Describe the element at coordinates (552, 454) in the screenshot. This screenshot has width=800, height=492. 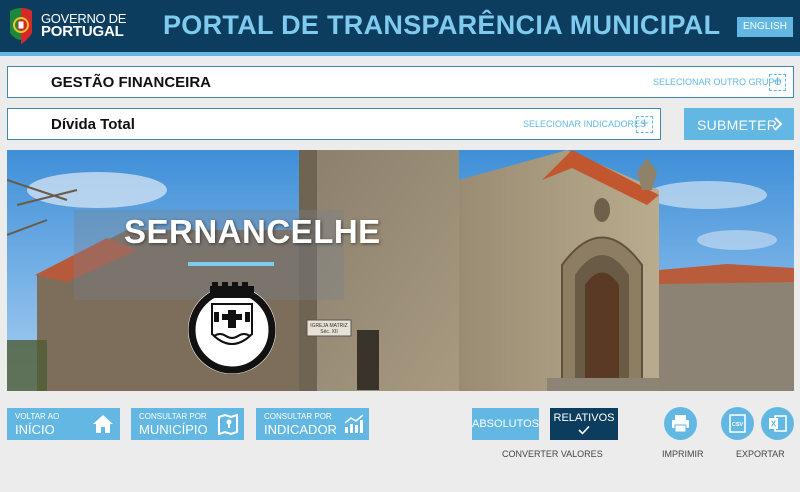
I see `convert-values-caption: CONVERTER VALORES` at that location.